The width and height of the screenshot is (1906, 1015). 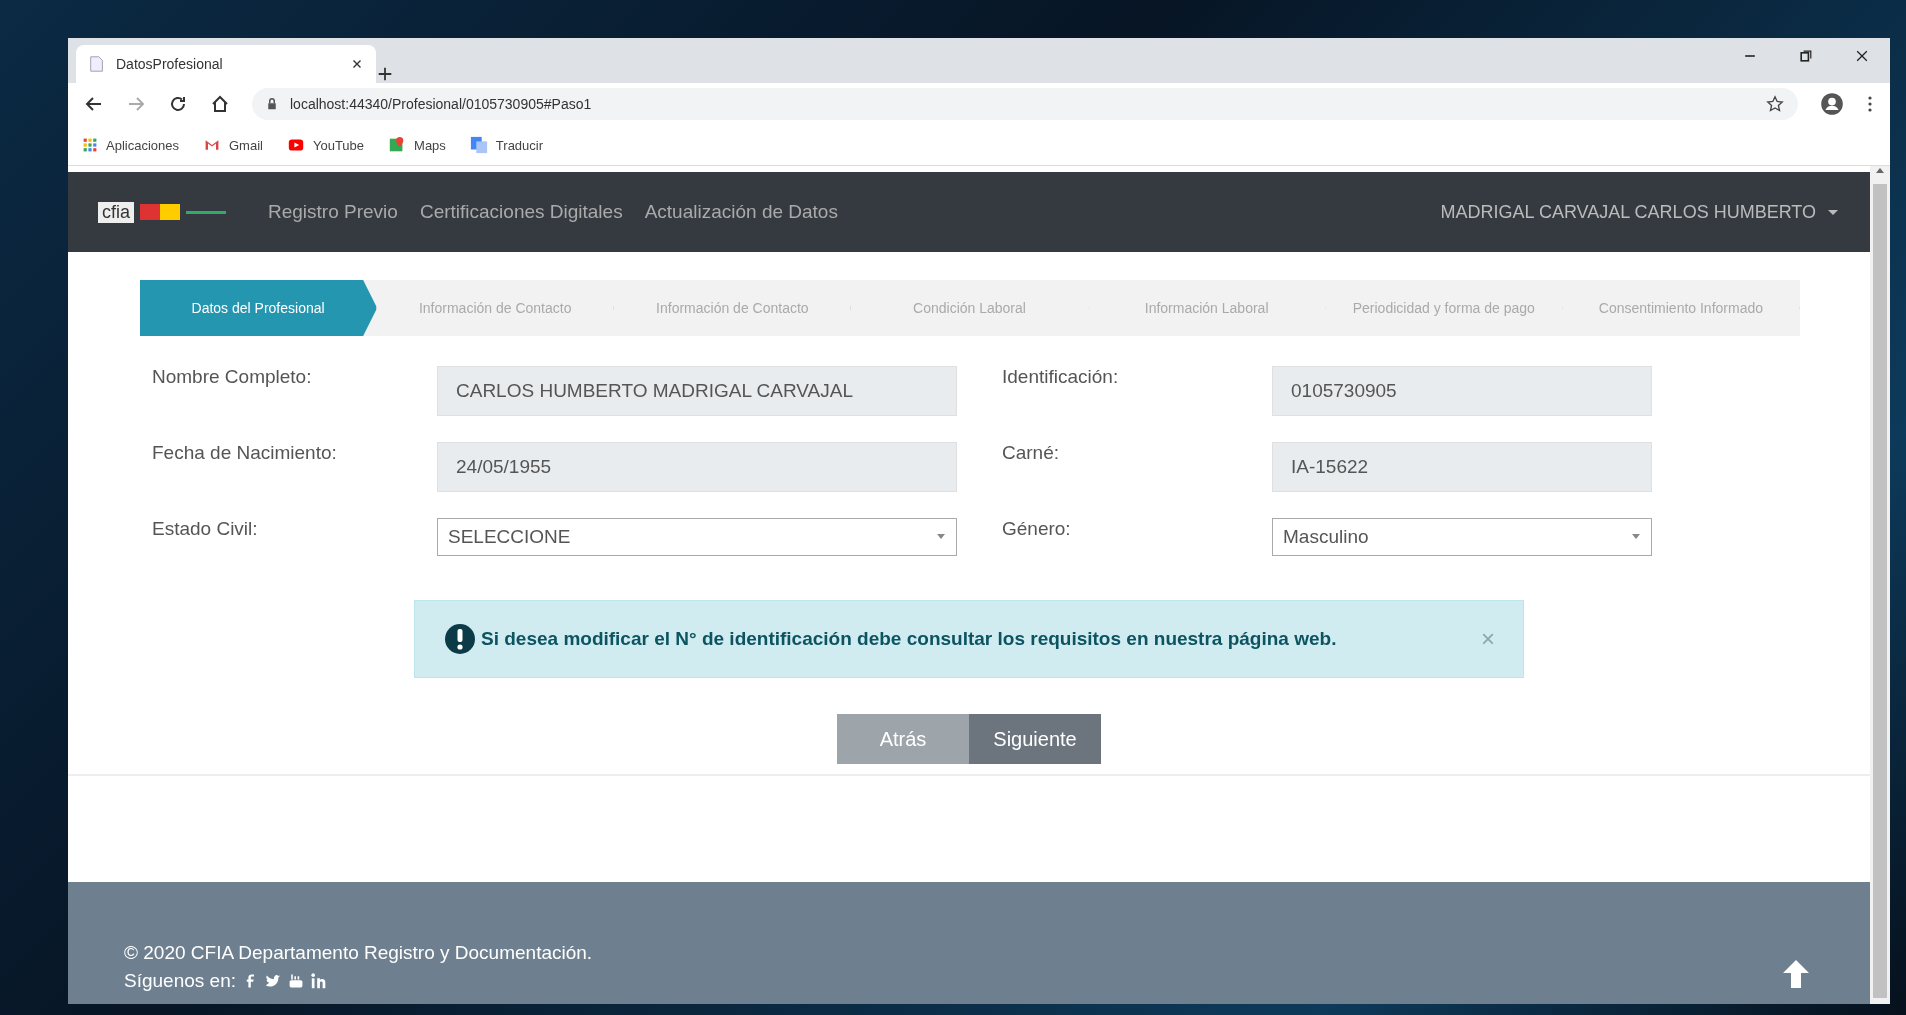 What do you see at coordinates (220, 104) in the screenshot?
I see `home-icon` at bounding box center [220, 104].